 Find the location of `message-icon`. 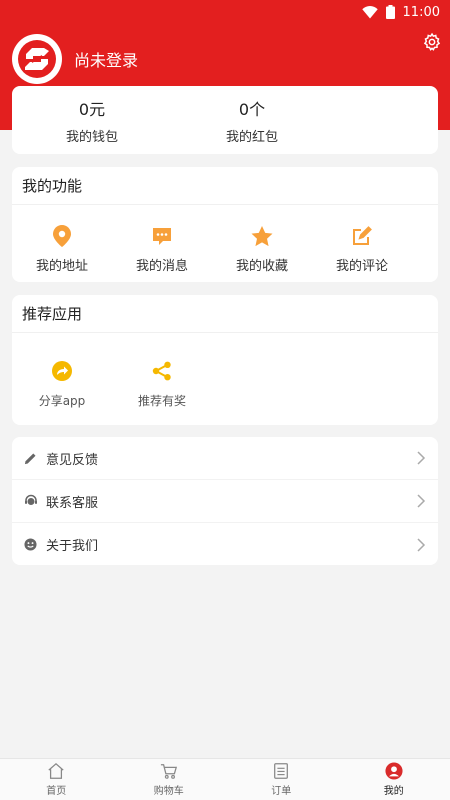

message-icon is located at coordinates (162, 236).